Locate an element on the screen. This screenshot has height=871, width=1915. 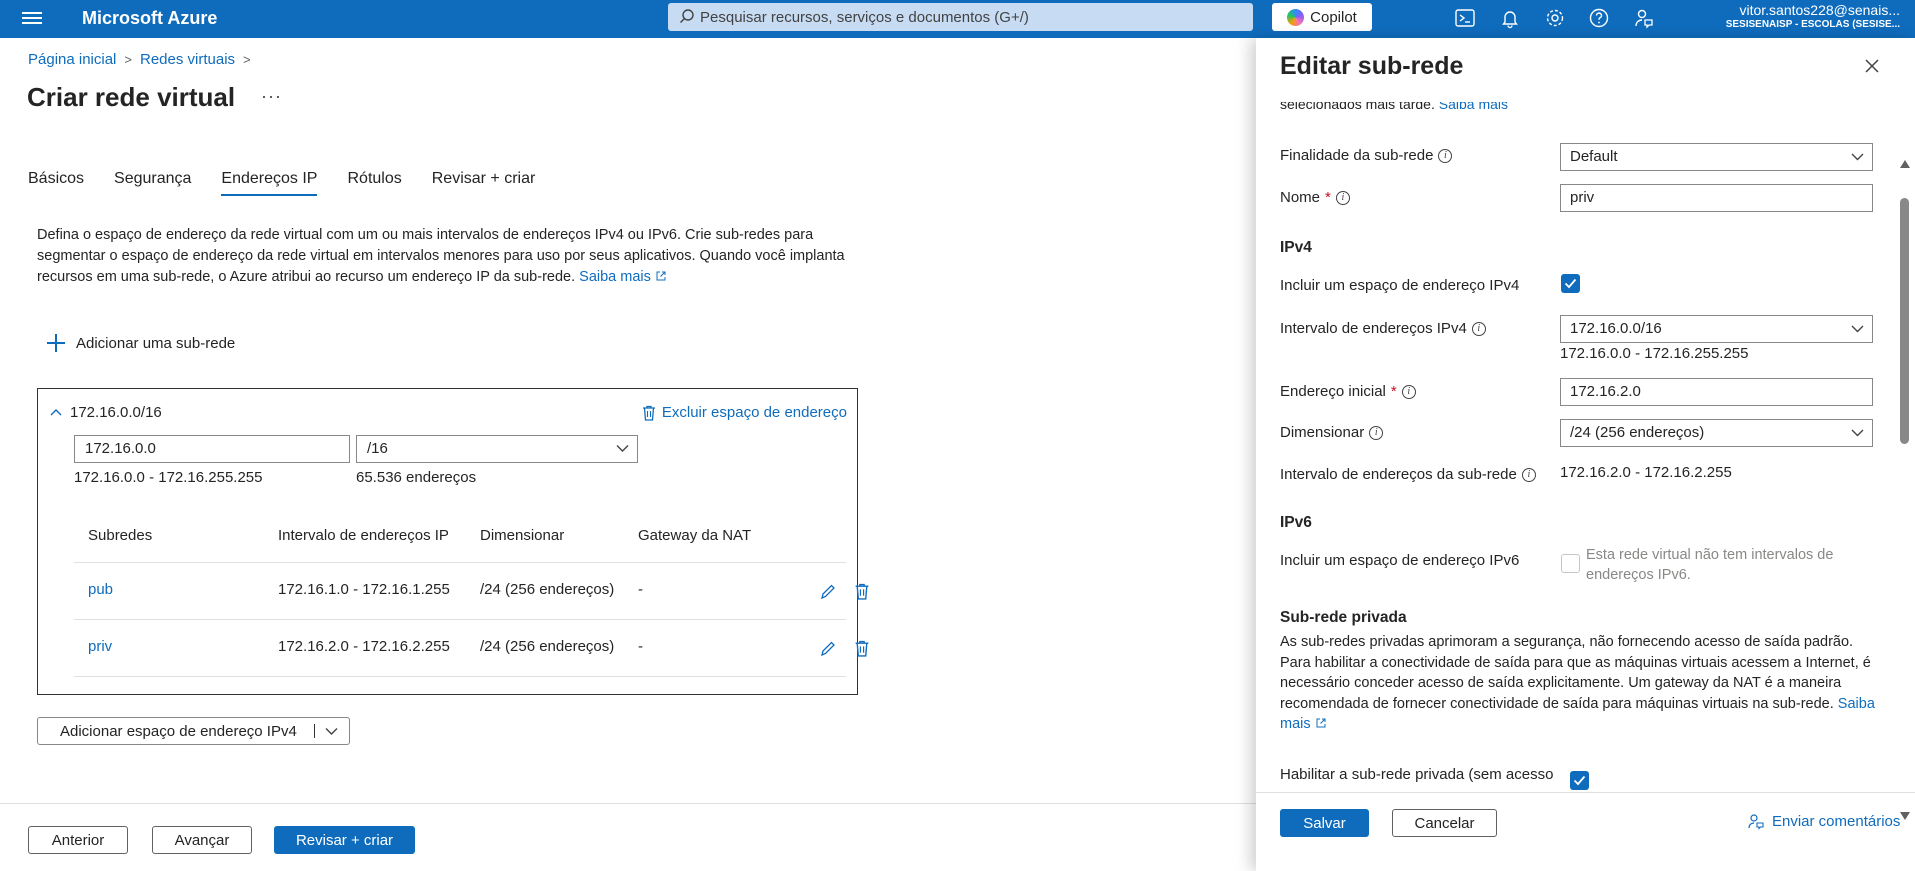
start-address-label: Endereço inicial * i is located at coordinates (1348, 391).